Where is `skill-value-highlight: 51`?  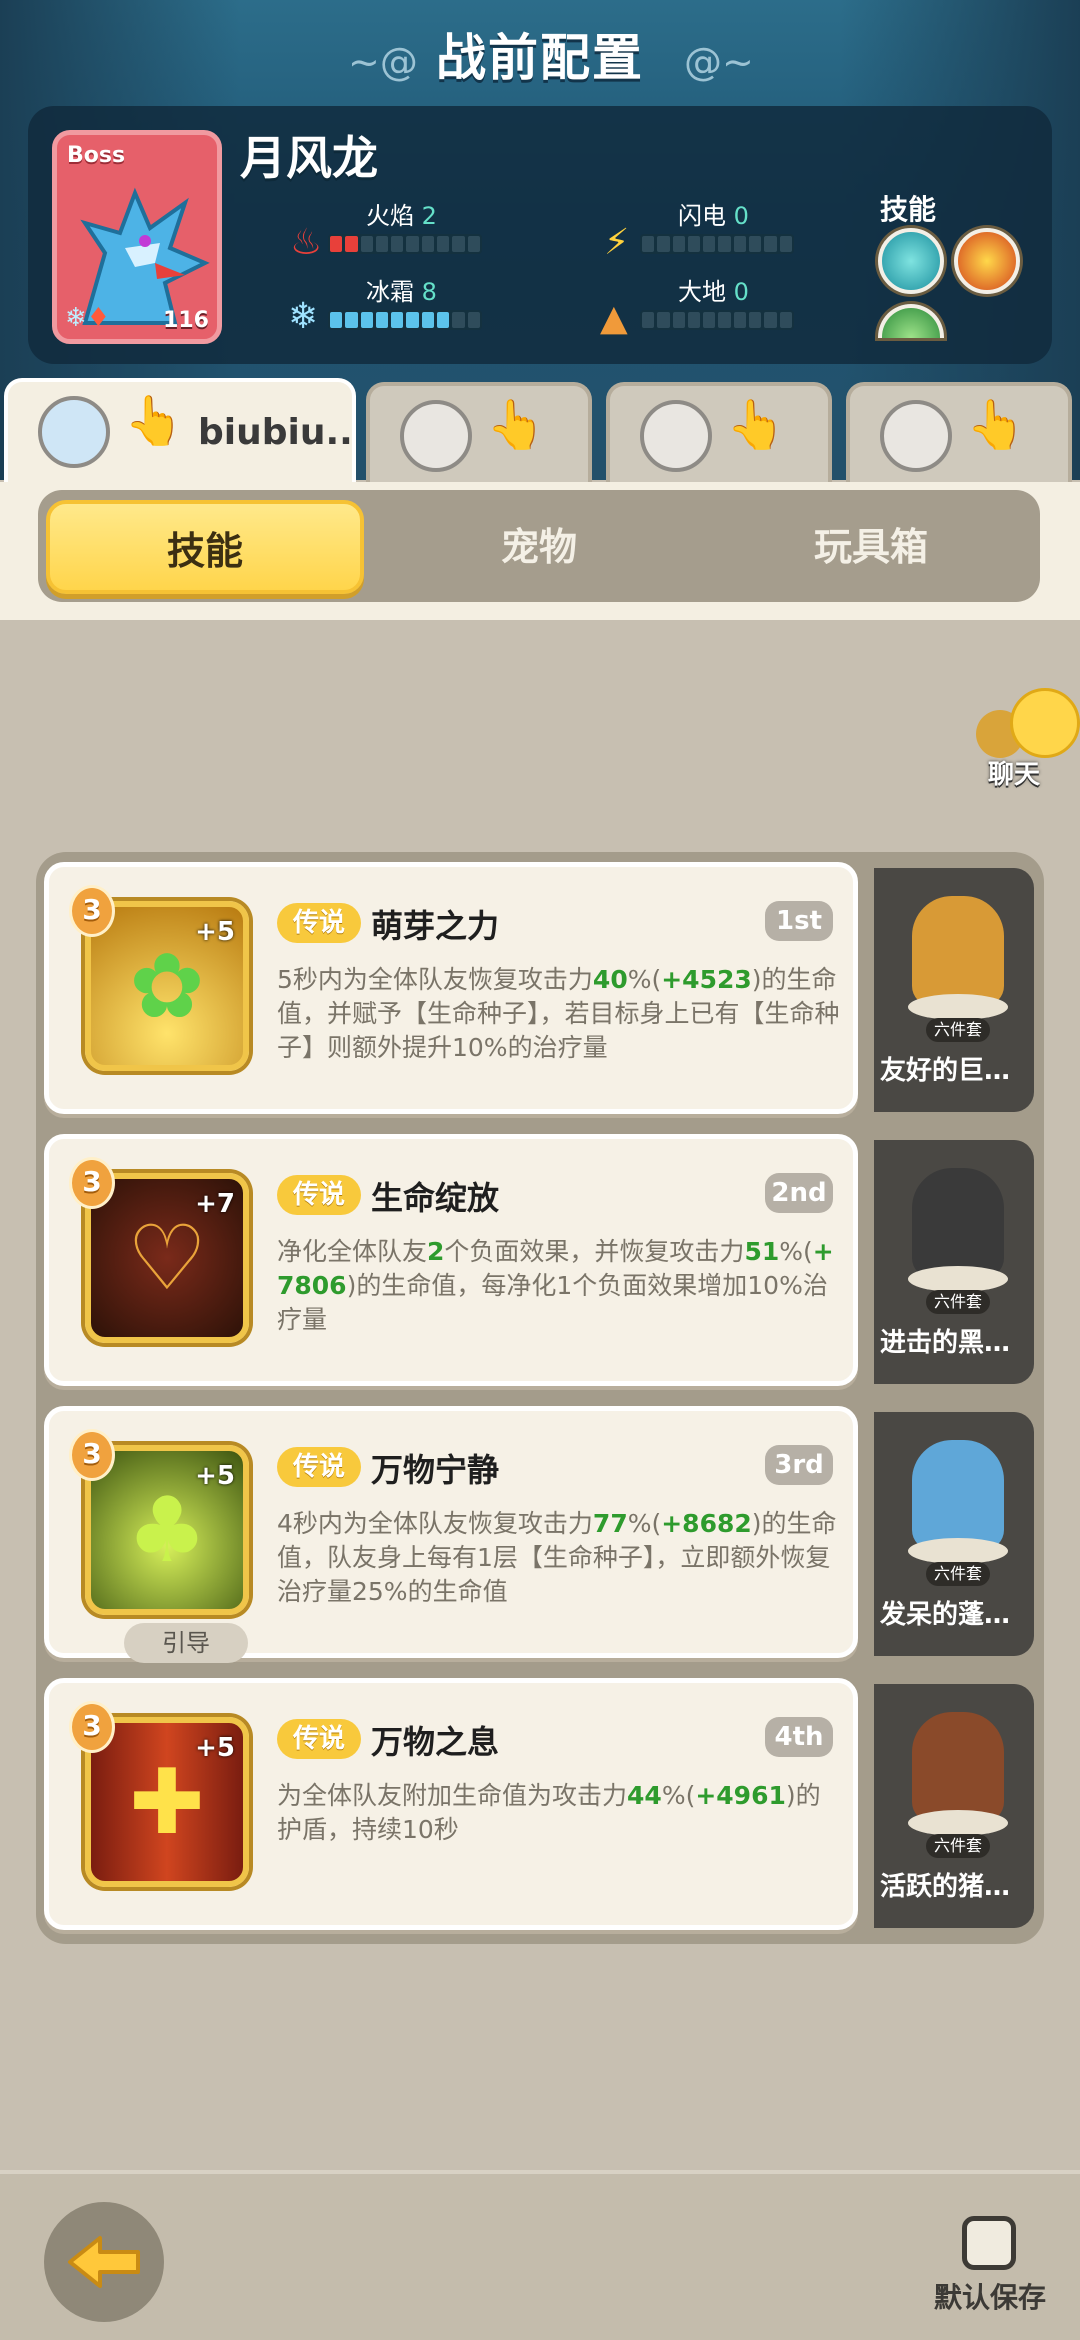
skill-value-highlight: 51 is located at coordinates (762, 1251).